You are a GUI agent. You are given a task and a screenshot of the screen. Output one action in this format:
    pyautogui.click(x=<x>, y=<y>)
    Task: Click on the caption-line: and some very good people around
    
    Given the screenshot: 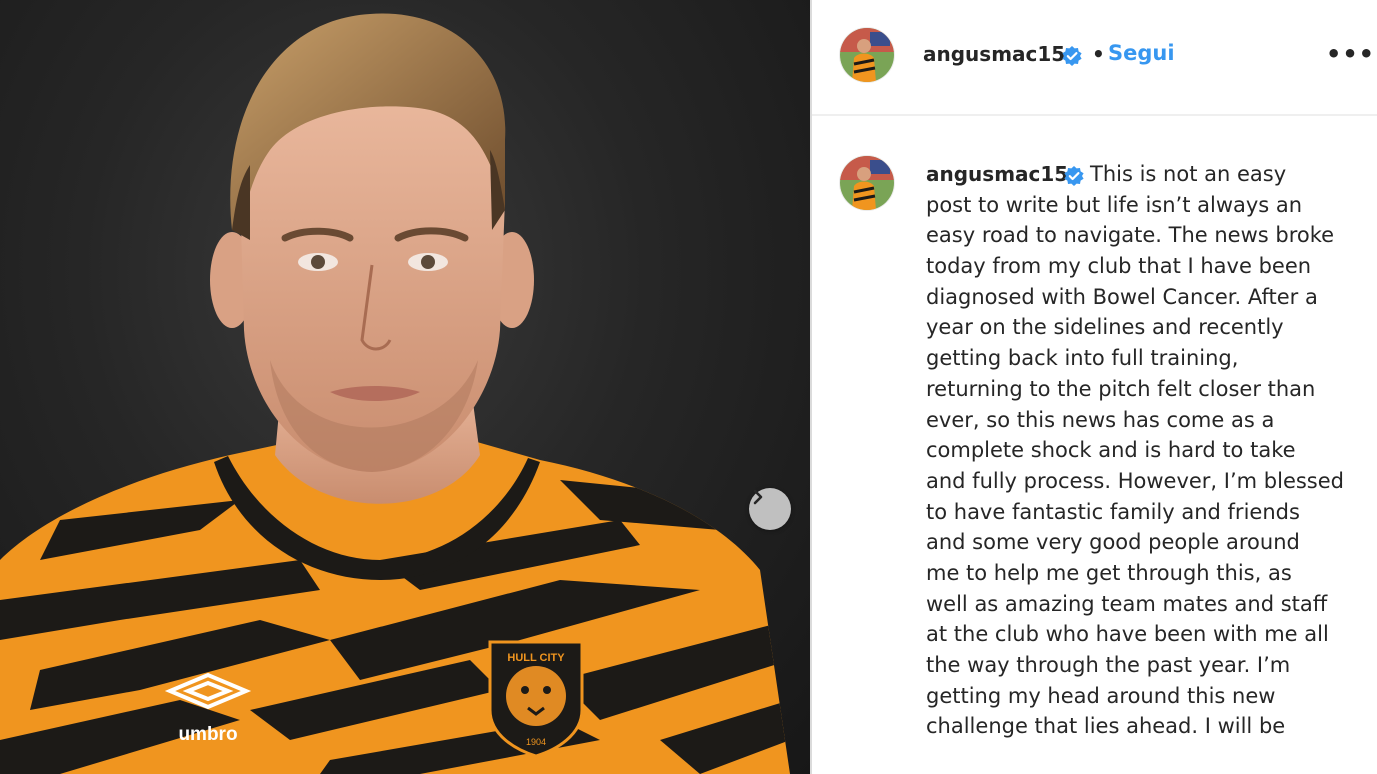 What is the action you would take?
    pyautogui.click(x=1113, y=542)
    